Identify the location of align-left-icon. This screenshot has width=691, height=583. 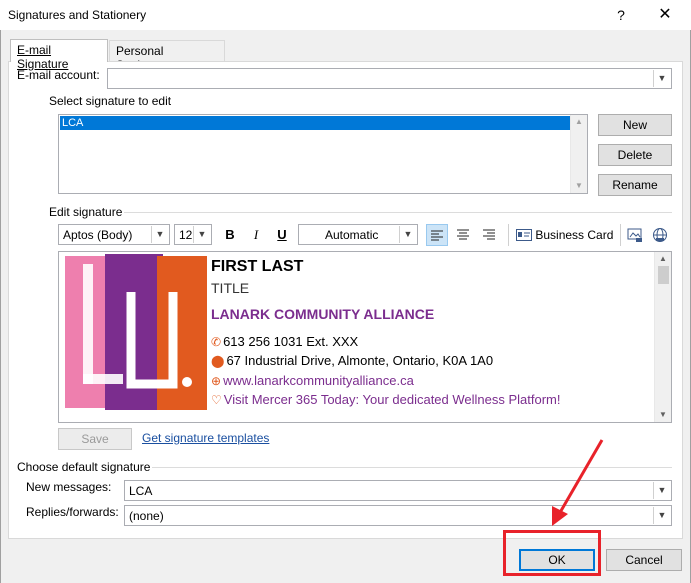
(437, 235).